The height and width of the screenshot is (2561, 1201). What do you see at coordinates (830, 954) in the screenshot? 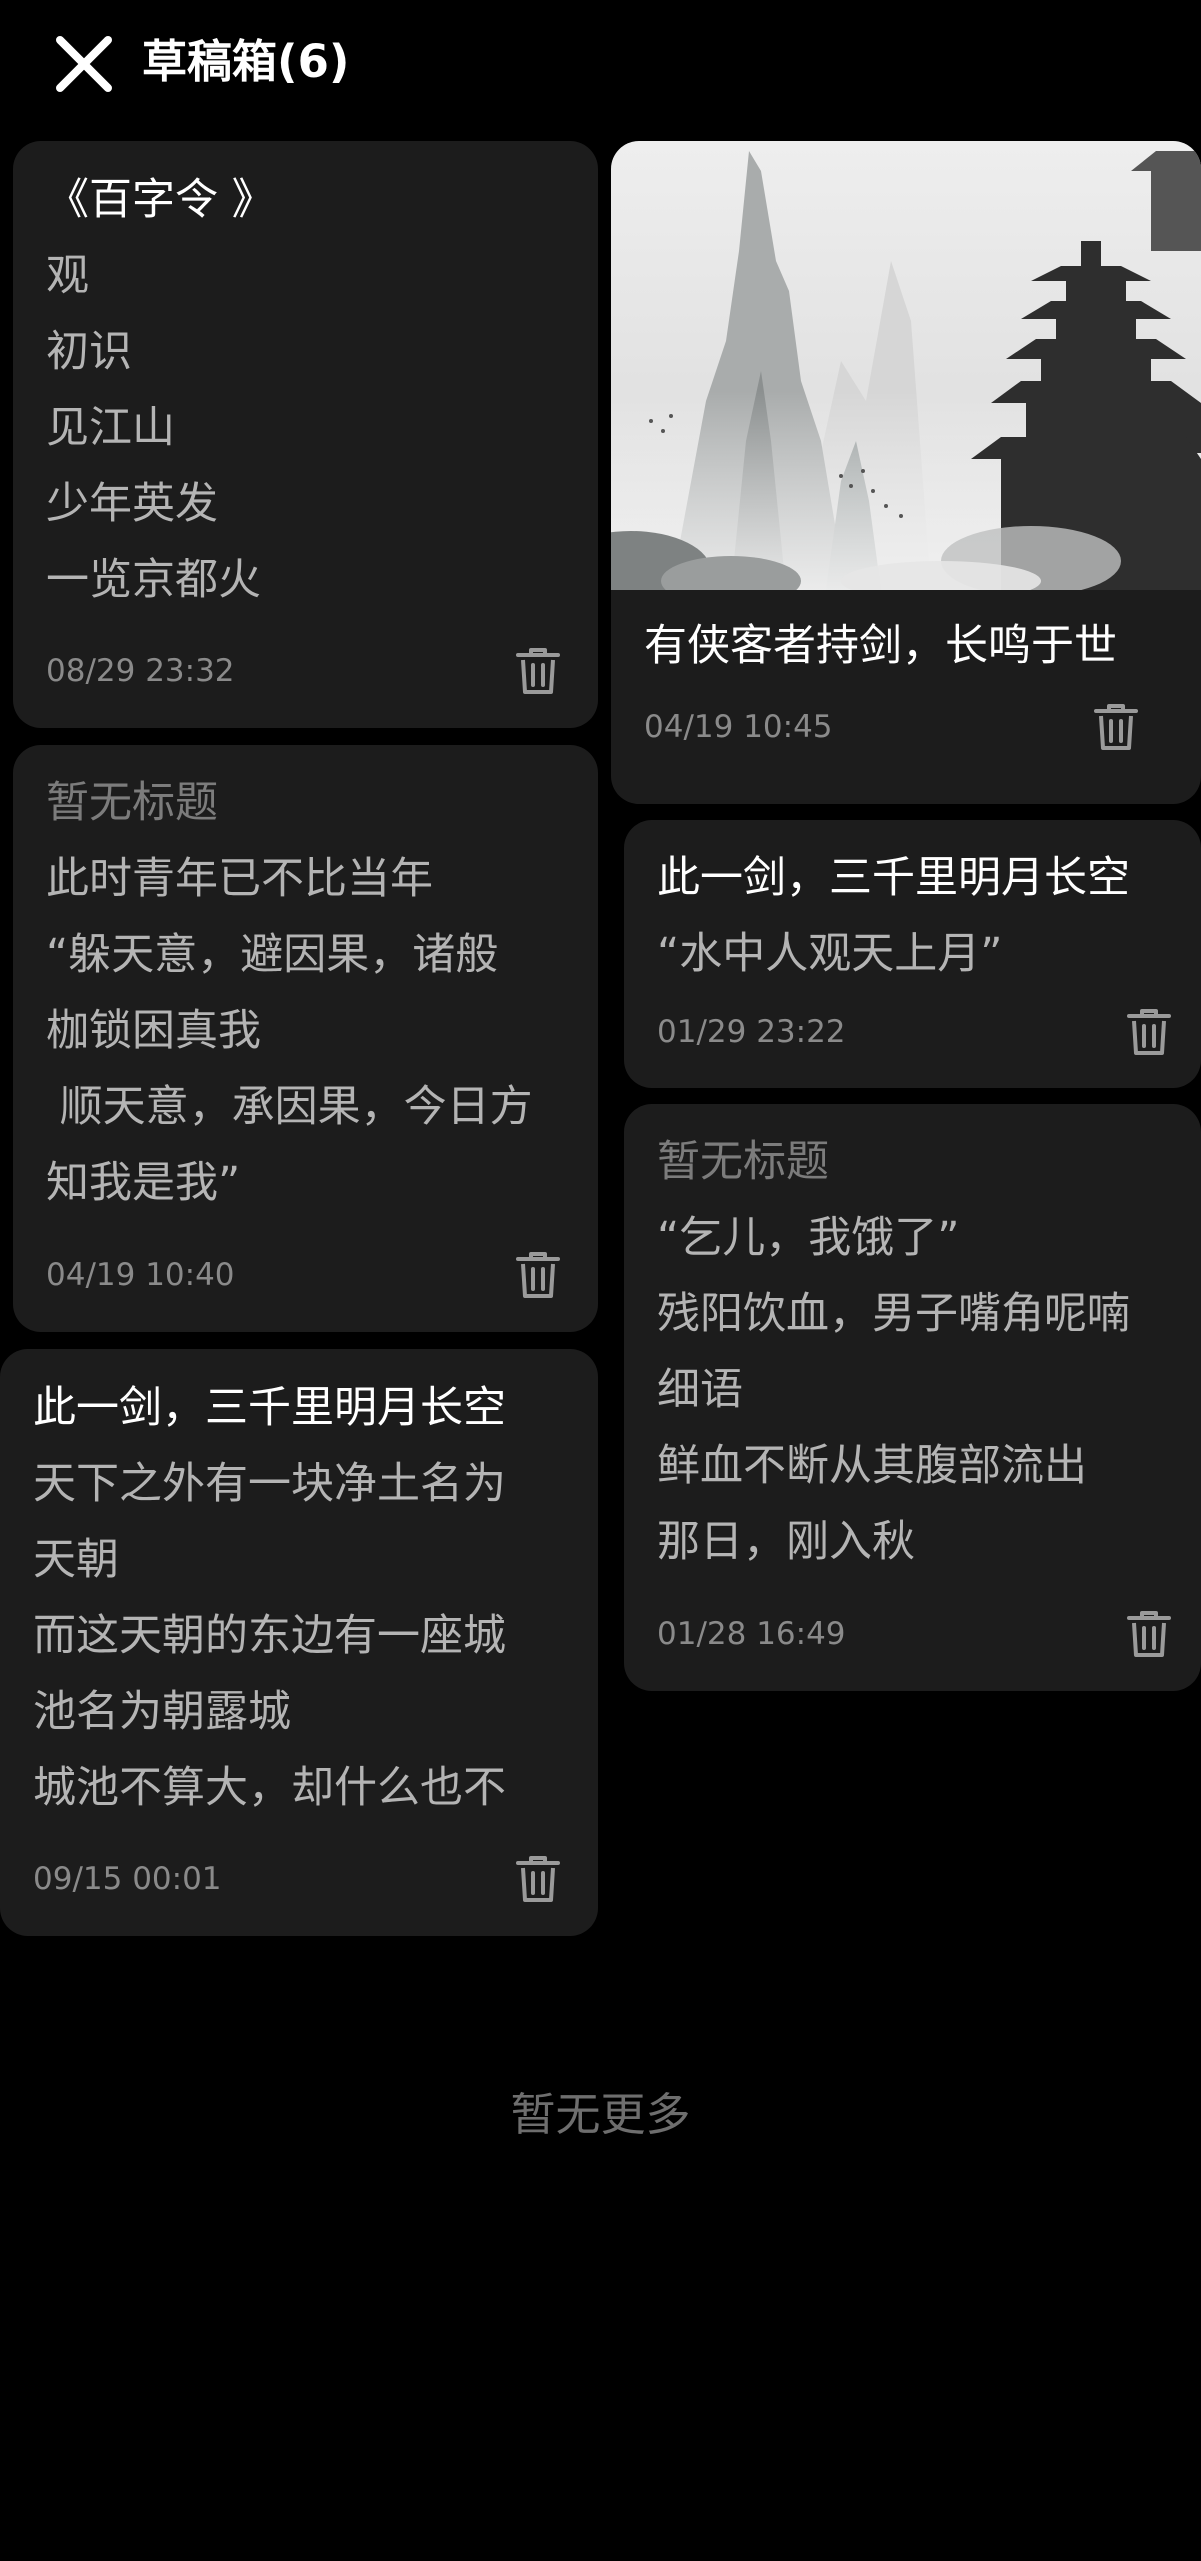
I see `draft-body-line: “水中人观天上月”` at bounding box center [830, 954].